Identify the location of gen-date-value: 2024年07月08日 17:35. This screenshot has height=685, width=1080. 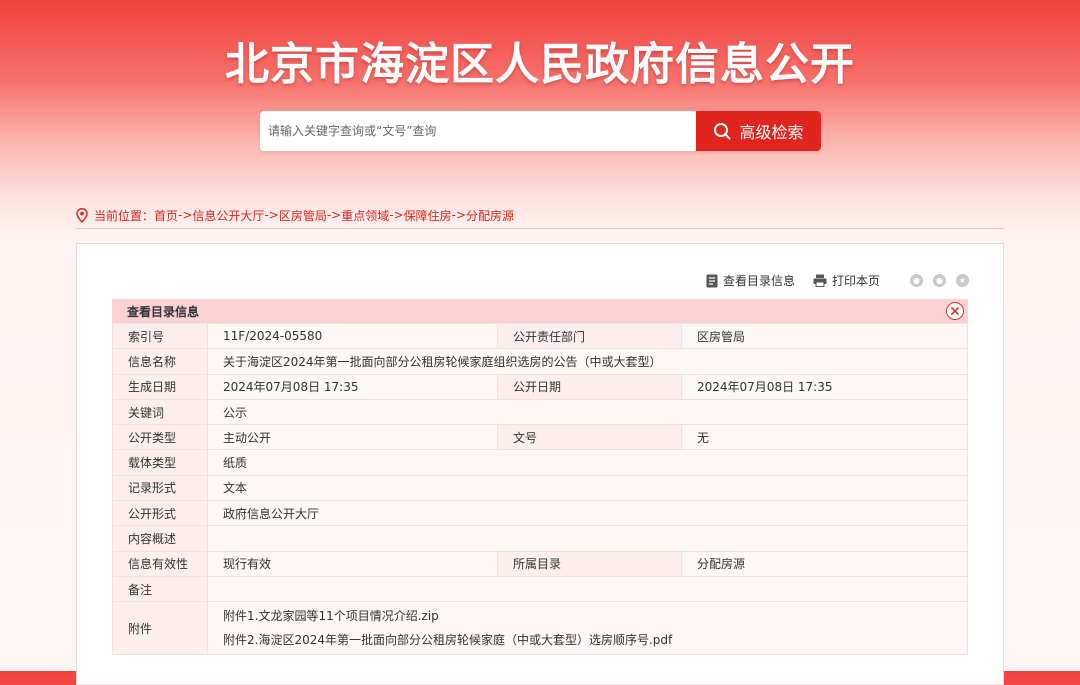
(352, 386).